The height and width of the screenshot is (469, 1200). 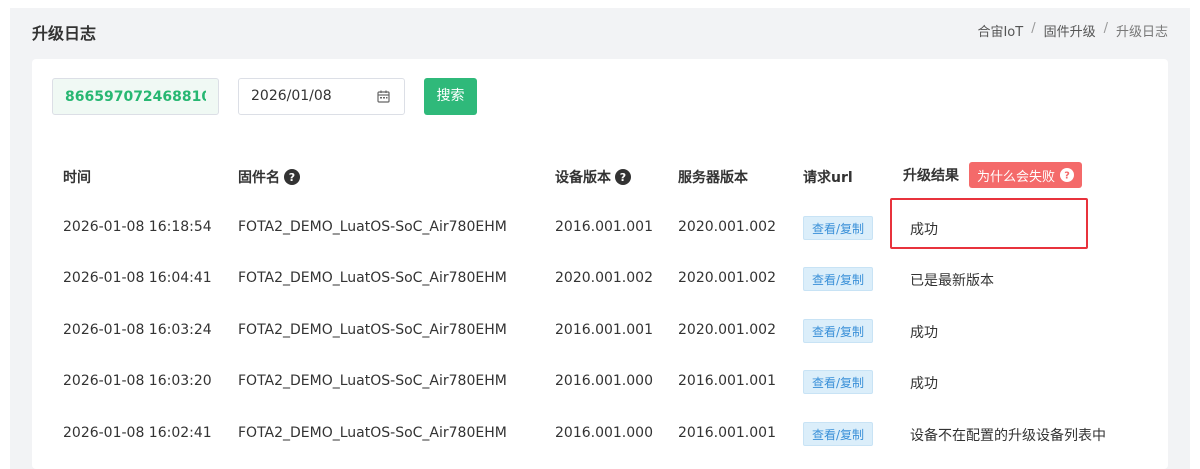 What do you see at coordinates (137, 330) in the screenshot?
I see `cell-time: 2026-01-08 16:03:24` at bounding box center [137, 330].